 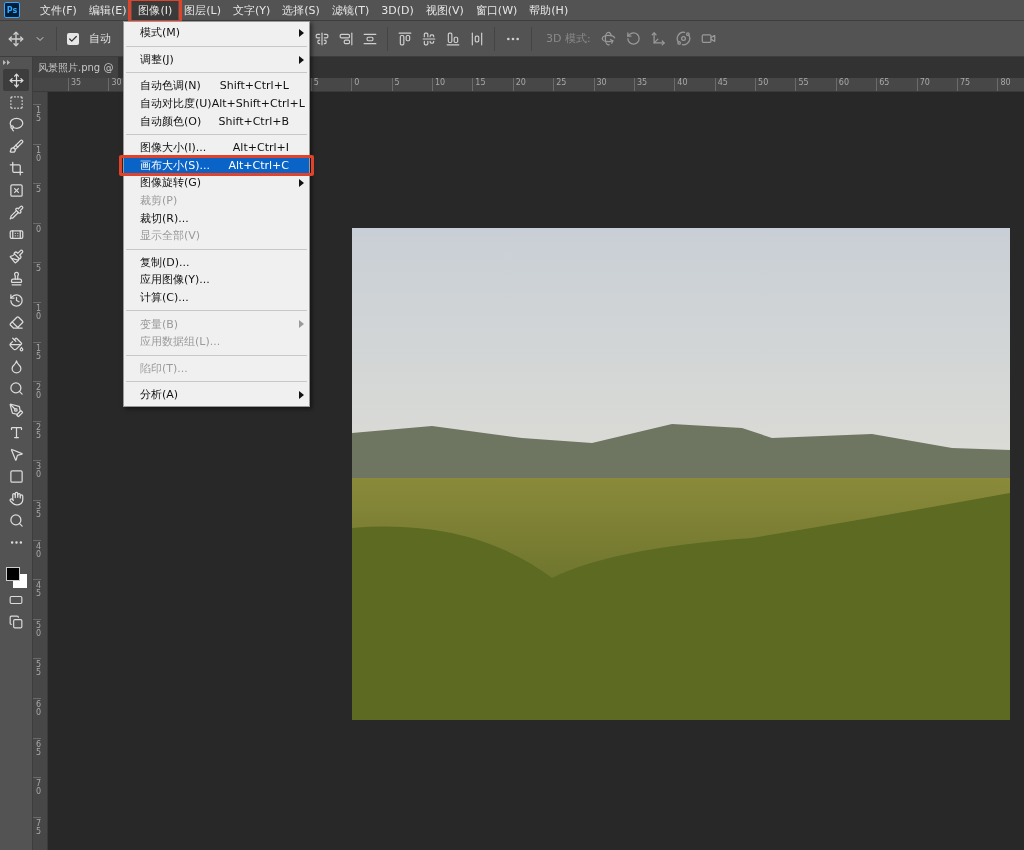 I want to click on menu-title: 编辑(E), so click(x=107, y=10).